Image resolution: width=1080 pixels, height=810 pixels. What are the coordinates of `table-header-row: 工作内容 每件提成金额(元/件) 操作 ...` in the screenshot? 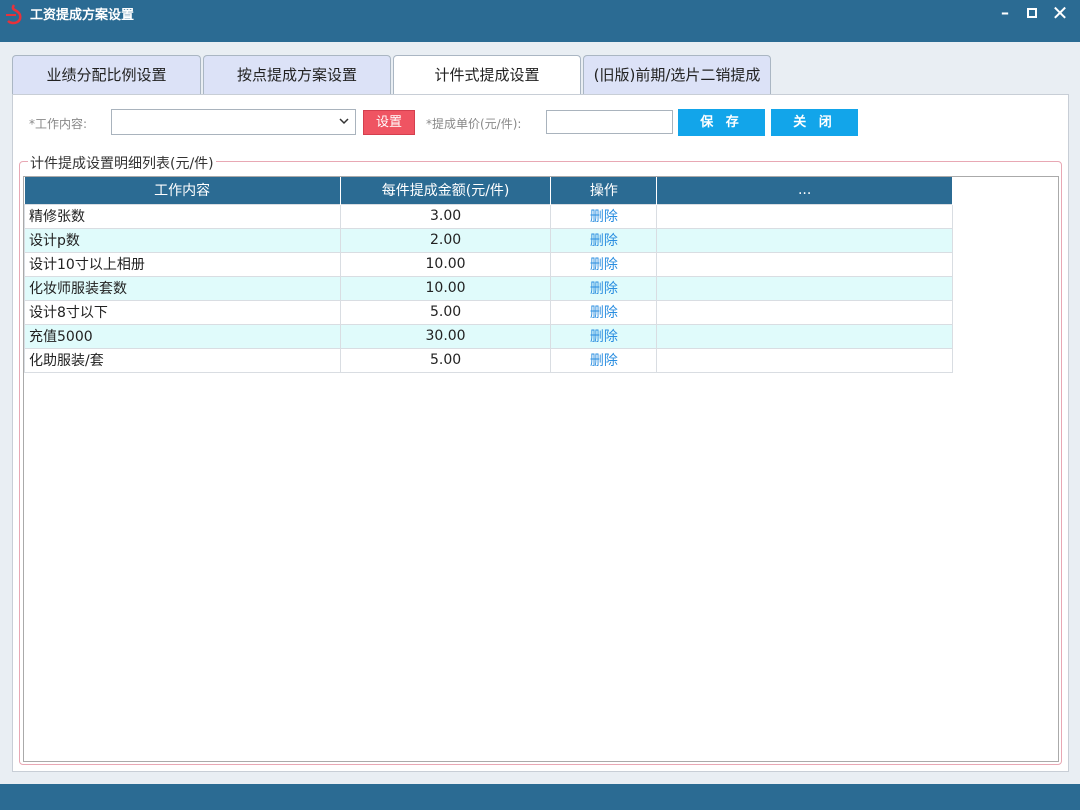 It's located at (488, 190).